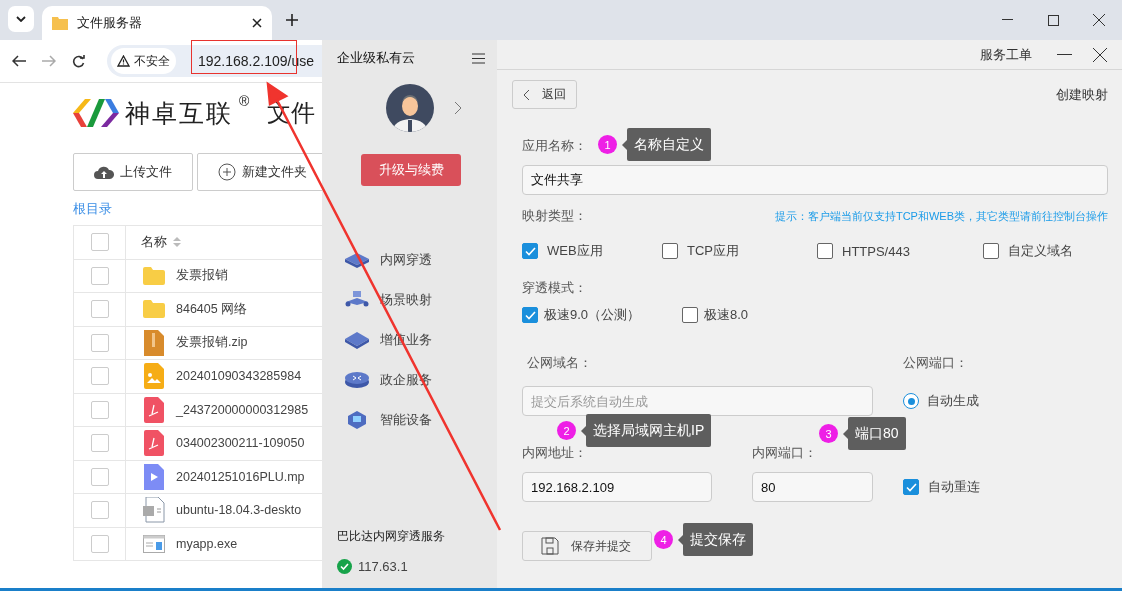  What do you see at coordinates (420, 300) in the screenshot?
I see `nav-item: 场景映射` at bounding box center [420, 300].